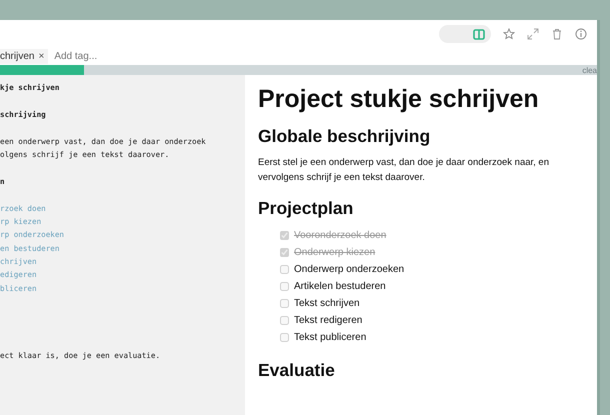 This screenshot has height=415, width=610. I want to click on document-title: Project stukje schrijven, so click(399, 99).